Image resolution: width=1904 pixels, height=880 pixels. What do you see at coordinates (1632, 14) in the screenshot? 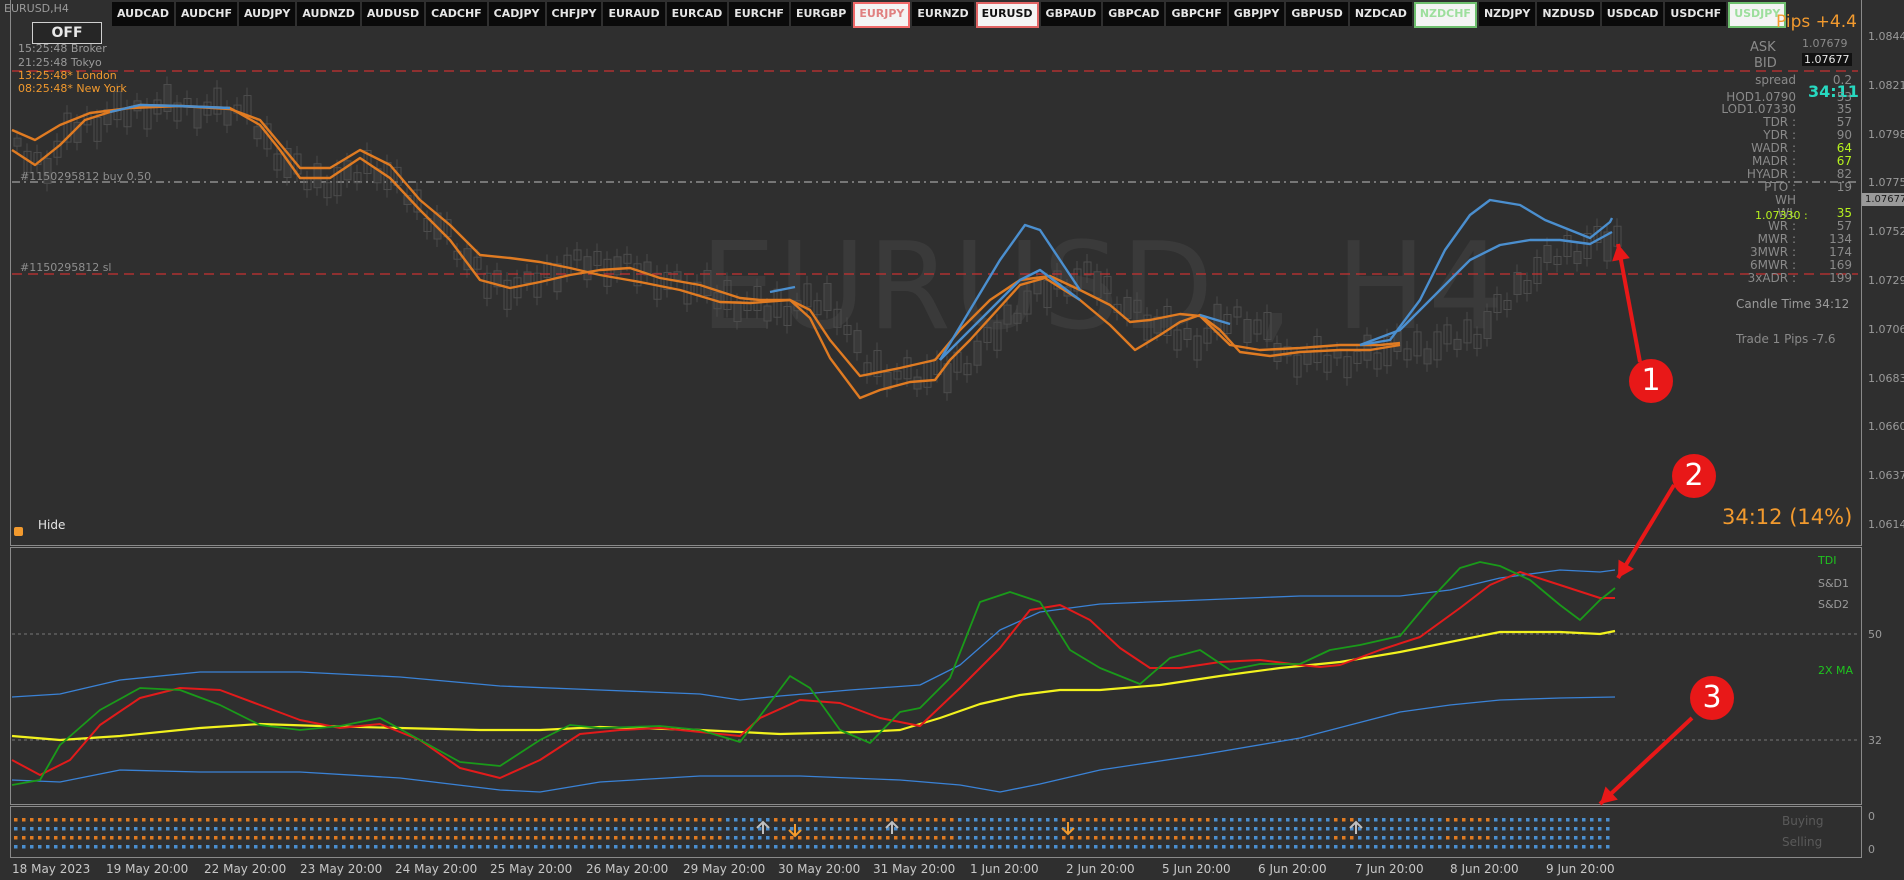
I see `pair-button-usdcad: USDCAD` at bounding box center [1632, 14].